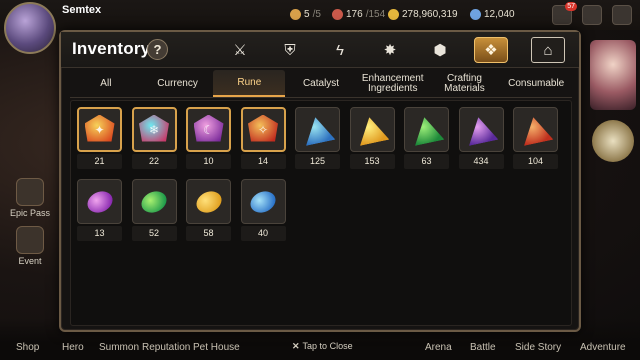  Describe the element at coordinates (154, 233) in the screenshot. I see `item-count: 52` at that location.